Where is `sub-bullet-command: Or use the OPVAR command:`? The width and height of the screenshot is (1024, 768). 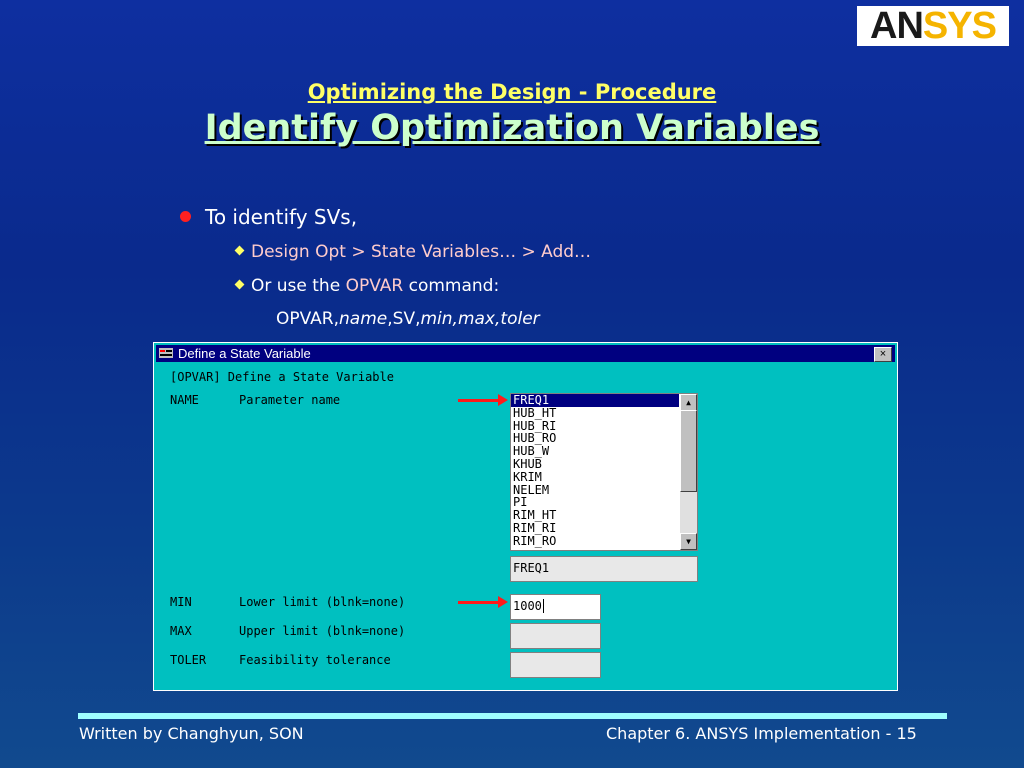
sub-bullet-command: Or use the OPVAR command: is located at coordinates (367, 286).